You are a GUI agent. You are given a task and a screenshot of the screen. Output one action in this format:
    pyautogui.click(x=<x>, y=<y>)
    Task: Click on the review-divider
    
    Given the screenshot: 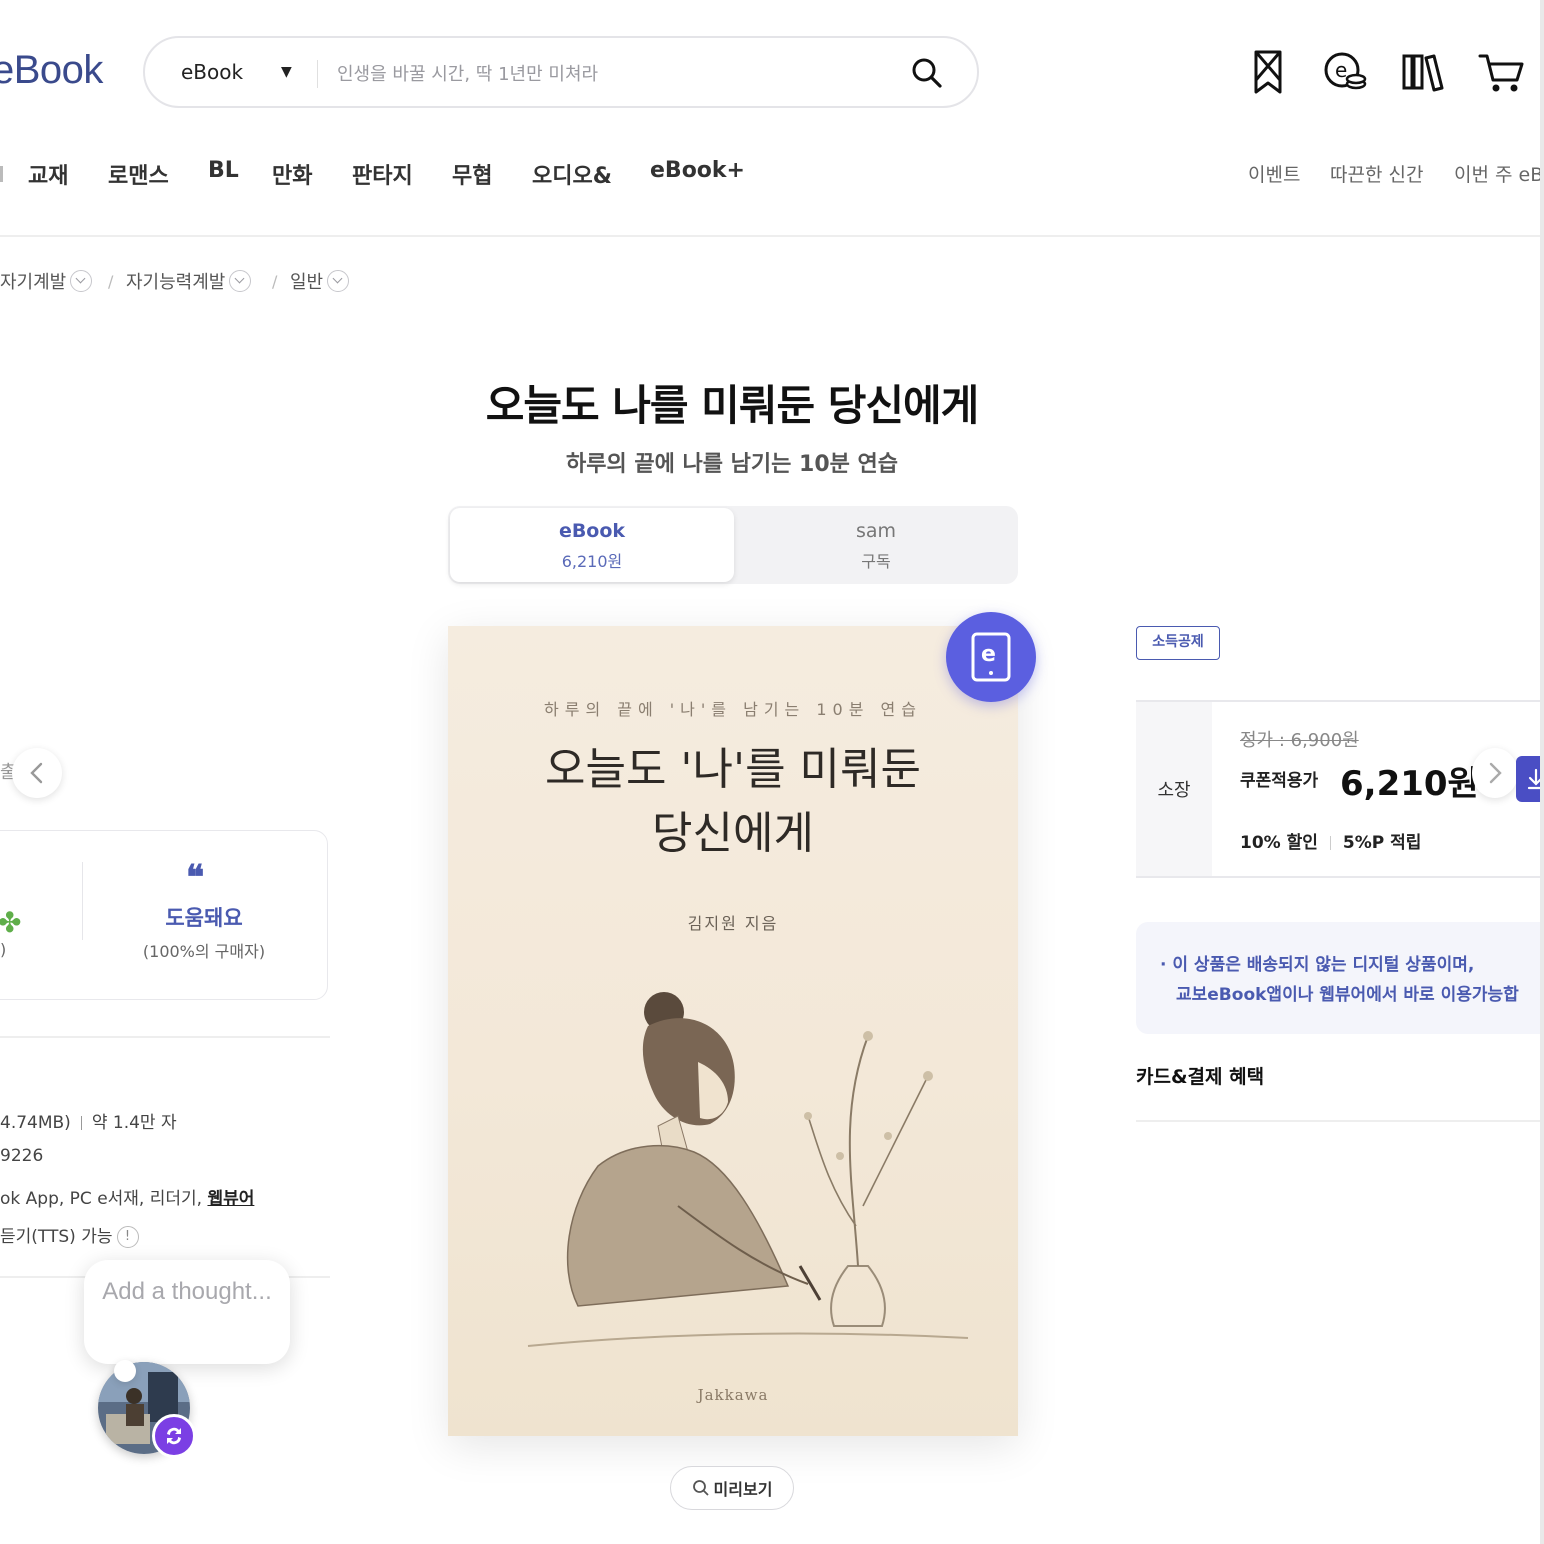 What is the action you would take?
    pyautogui.click(x=82, y=901)
    